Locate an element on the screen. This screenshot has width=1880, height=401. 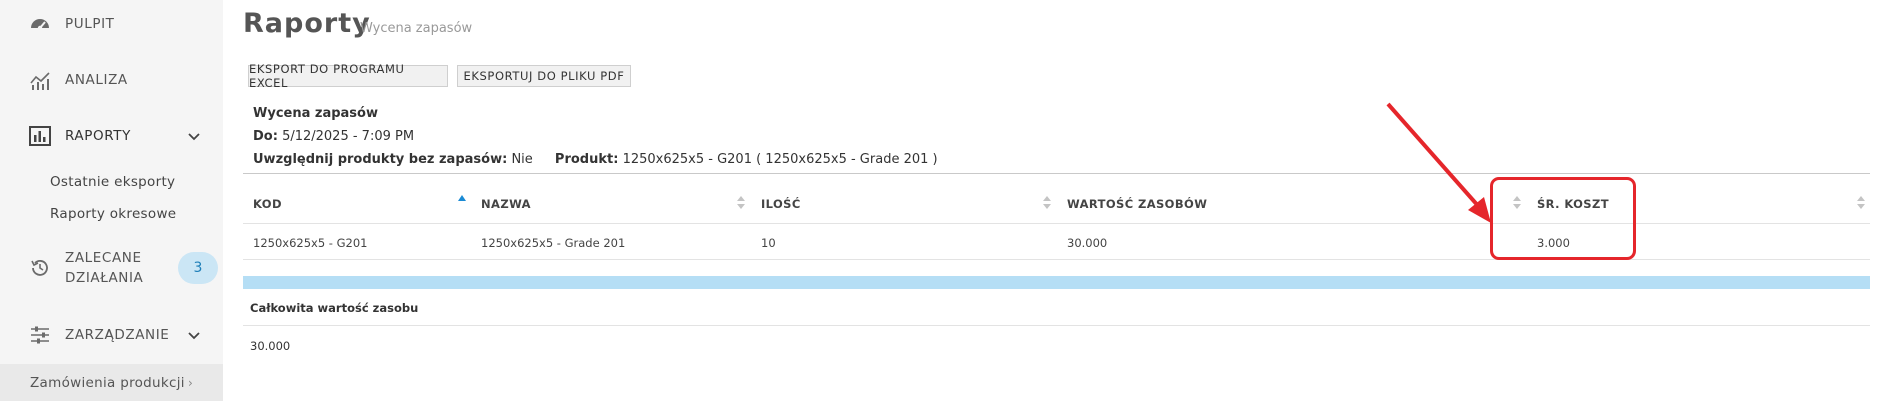
chevron-right-icon: › is located at coordinates (190, 383).